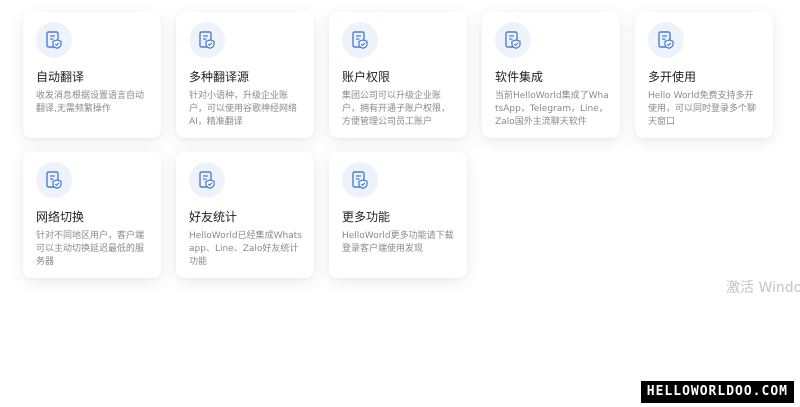 The image size is (800, 407). What do you see at coordinates (366, 217) in the screenshot?
I see `feature-title: 更多功能` at bounding box center [366, 217].